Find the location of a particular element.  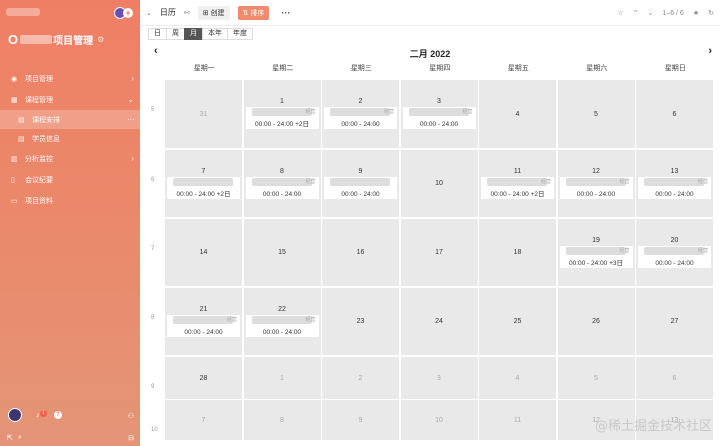

star-icon: ☆ is located at coordinates (620, 13).